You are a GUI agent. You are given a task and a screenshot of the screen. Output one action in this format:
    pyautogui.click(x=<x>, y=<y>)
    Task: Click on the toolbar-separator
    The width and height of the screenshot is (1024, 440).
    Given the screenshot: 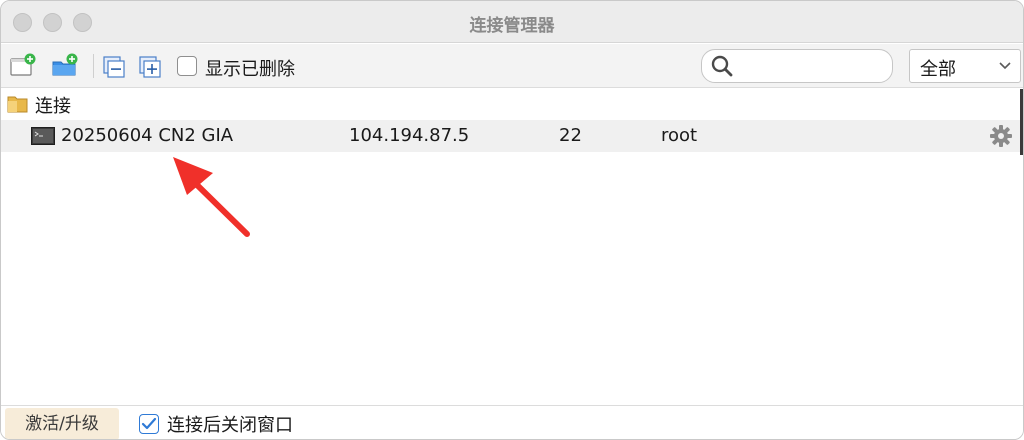 What is the action you would take?
    pyautogui.click(x=93, y=66)
    